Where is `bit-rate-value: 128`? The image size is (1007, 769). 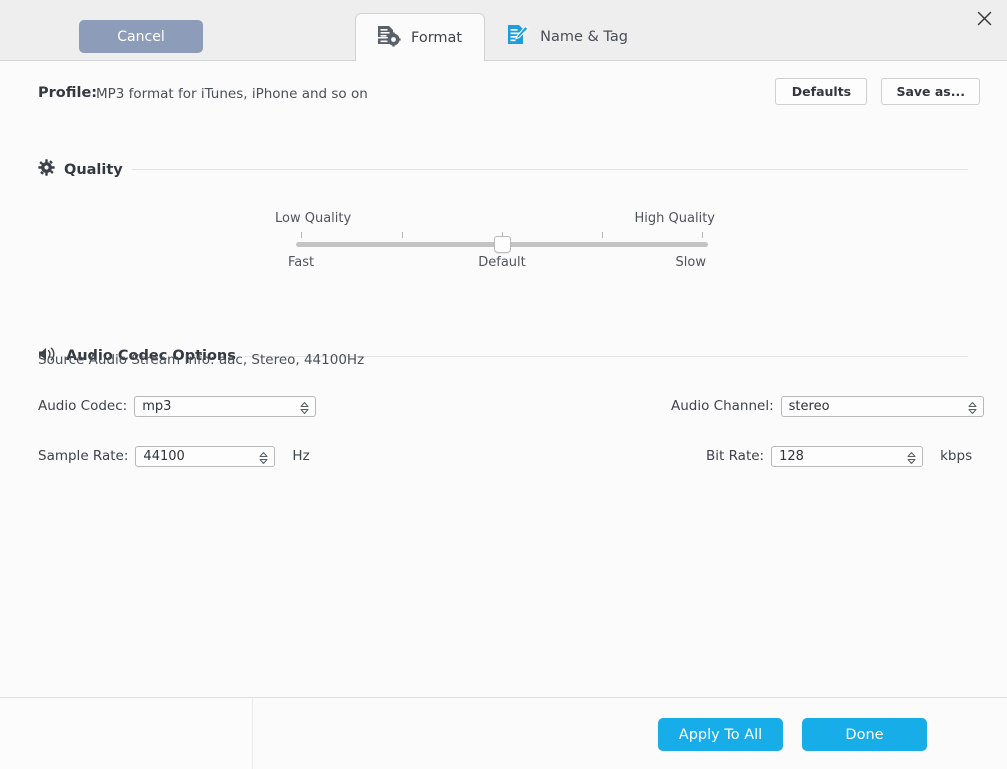
bit-rate-value: 128 is located at coordinates (791, 456).